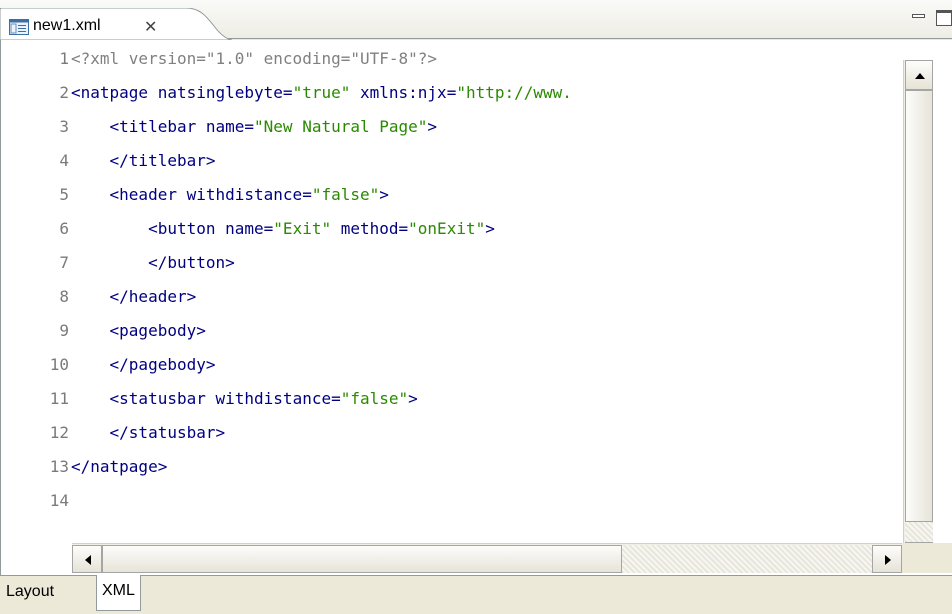 The image size is (952, 614). What do you see at coordinates (403, 92) in the screenshot?
I see `code-token: xmlns:njx=` at bounding box center [403, 92].